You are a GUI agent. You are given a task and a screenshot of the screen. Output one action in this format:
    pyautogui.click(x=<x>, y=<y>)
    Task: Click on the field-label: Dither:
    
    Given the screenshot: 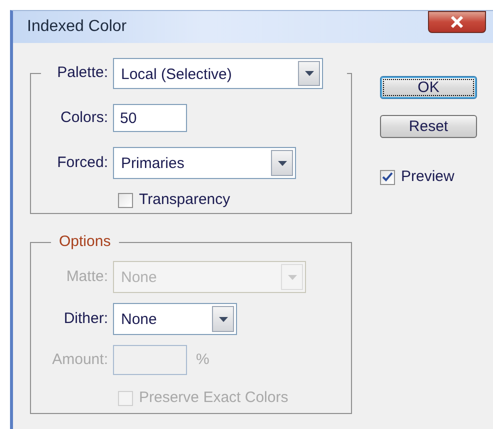 What is the action you would take?
    pyautogui.click(x=85, y=318)
    